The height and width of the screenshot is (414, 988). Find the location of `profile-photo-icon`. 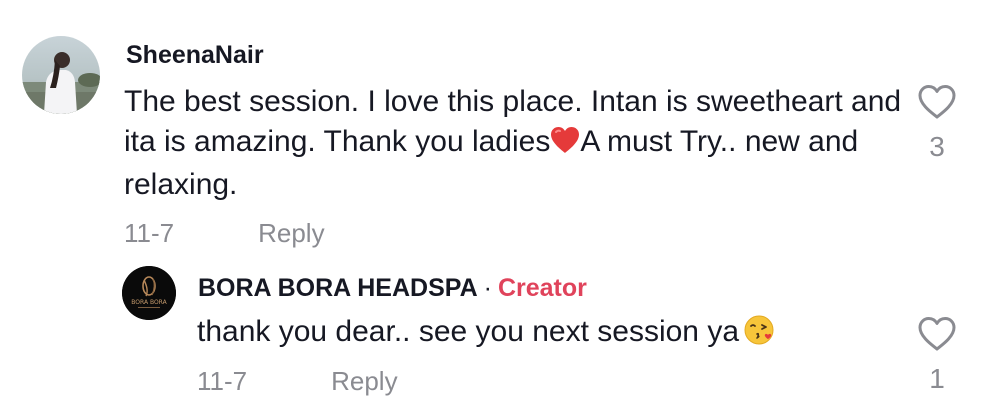

profile-photo-icon is located at coordinates (61, 75).